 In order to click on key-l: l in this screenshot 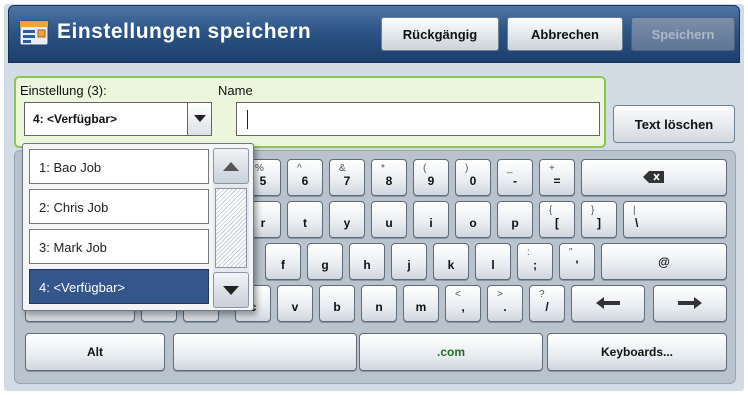, I will do `click(493, 261)`.